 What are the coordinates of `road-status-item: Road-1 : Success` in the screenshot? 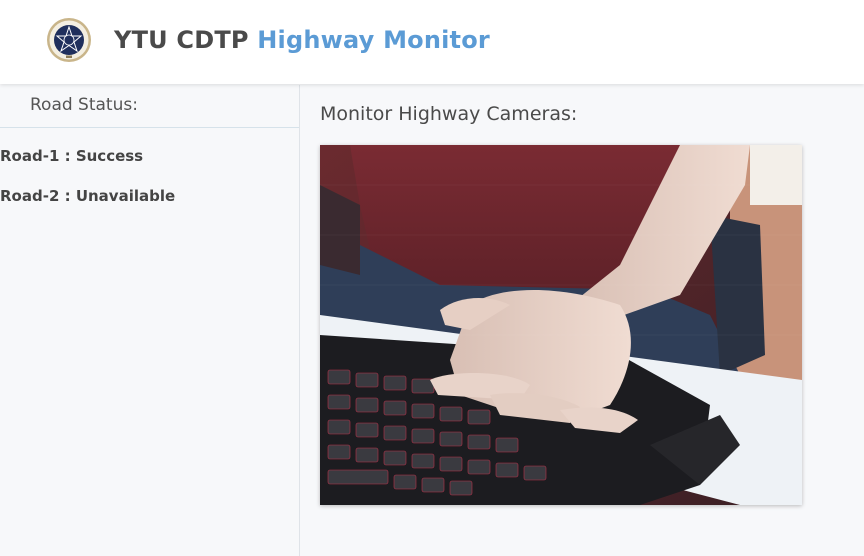 It's located at (72, 156).